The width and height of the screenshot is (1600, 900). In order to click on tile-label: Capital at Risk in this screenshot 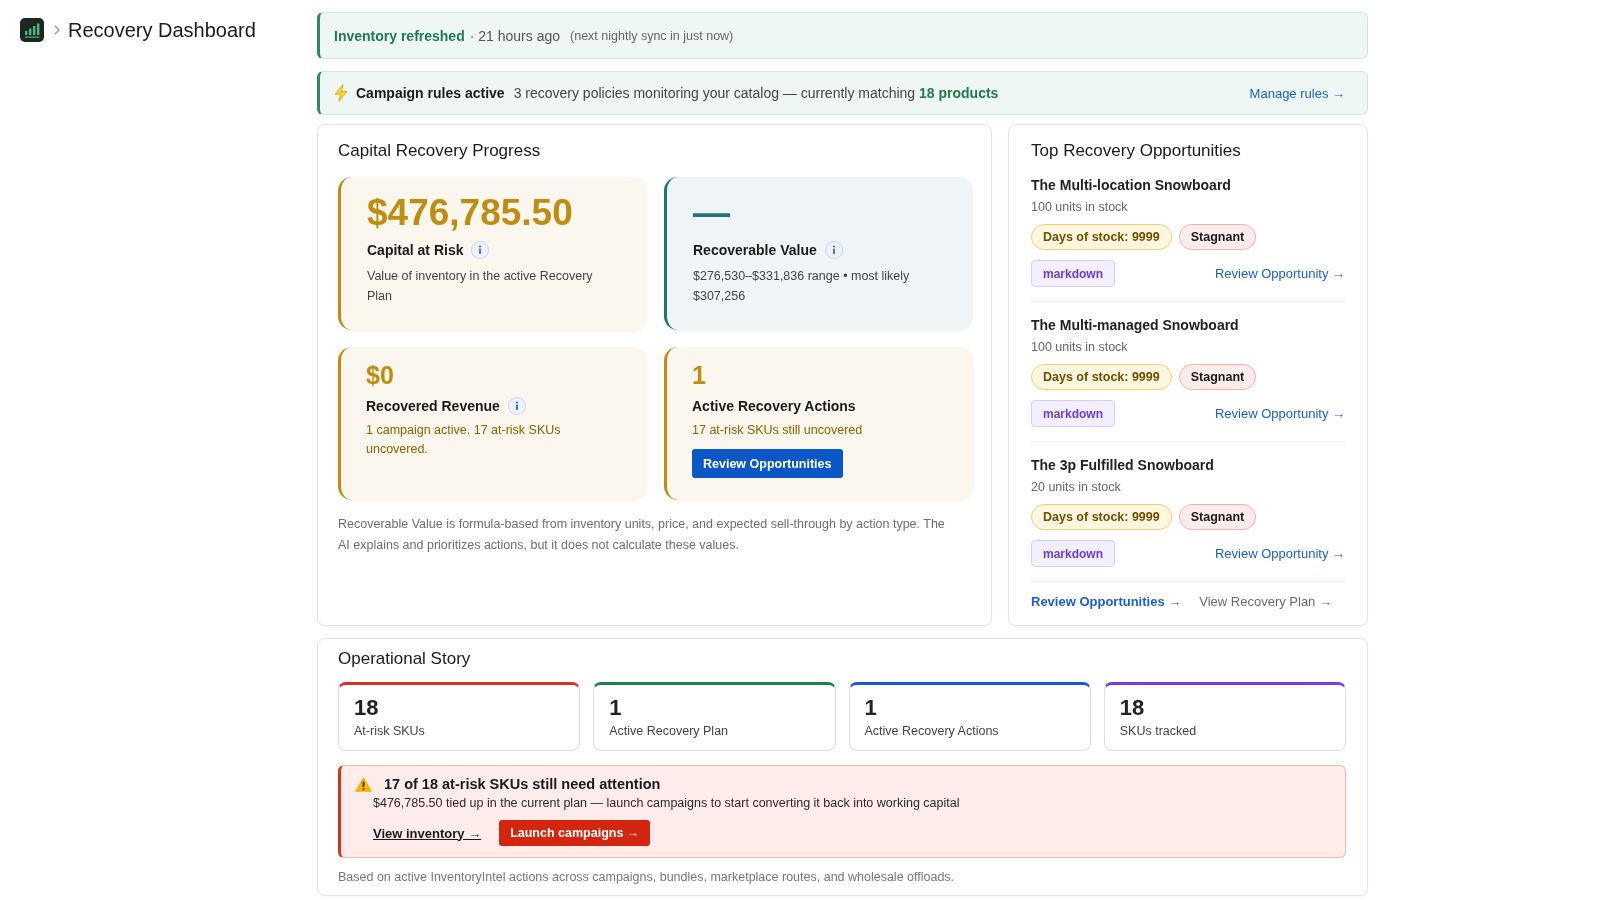, I will do `click(415, 250)`.